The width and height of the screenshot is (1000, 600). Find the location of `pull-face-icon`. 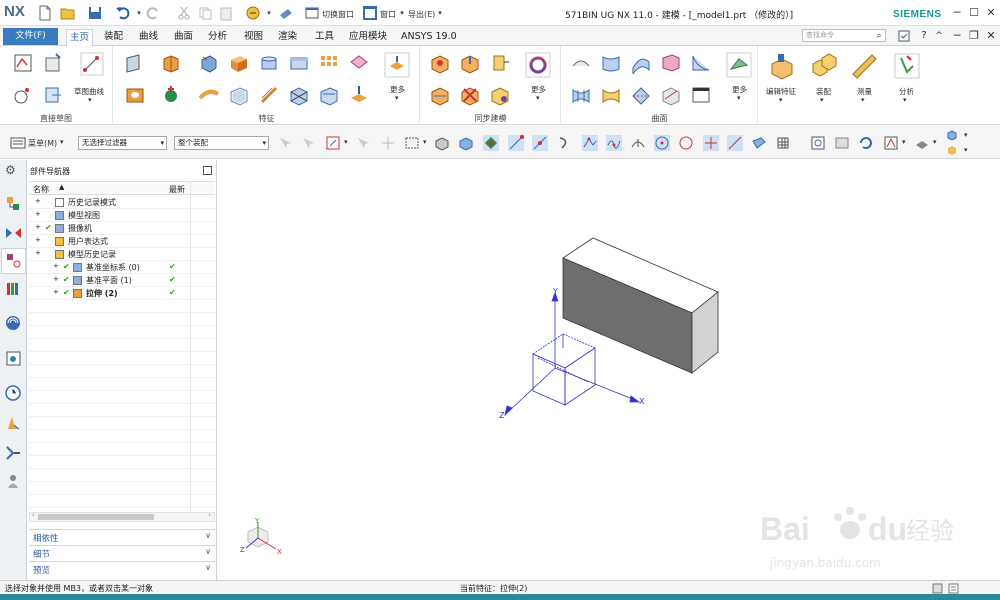

pull-face-icon is located at coordinates (470, 63).